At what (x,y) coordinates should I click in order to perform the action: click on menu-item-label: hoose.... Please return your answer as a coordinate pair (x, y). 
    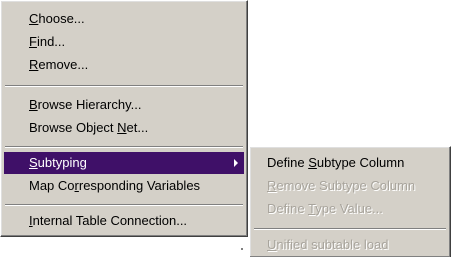
    Looking at the image, I should click on (61, 18).